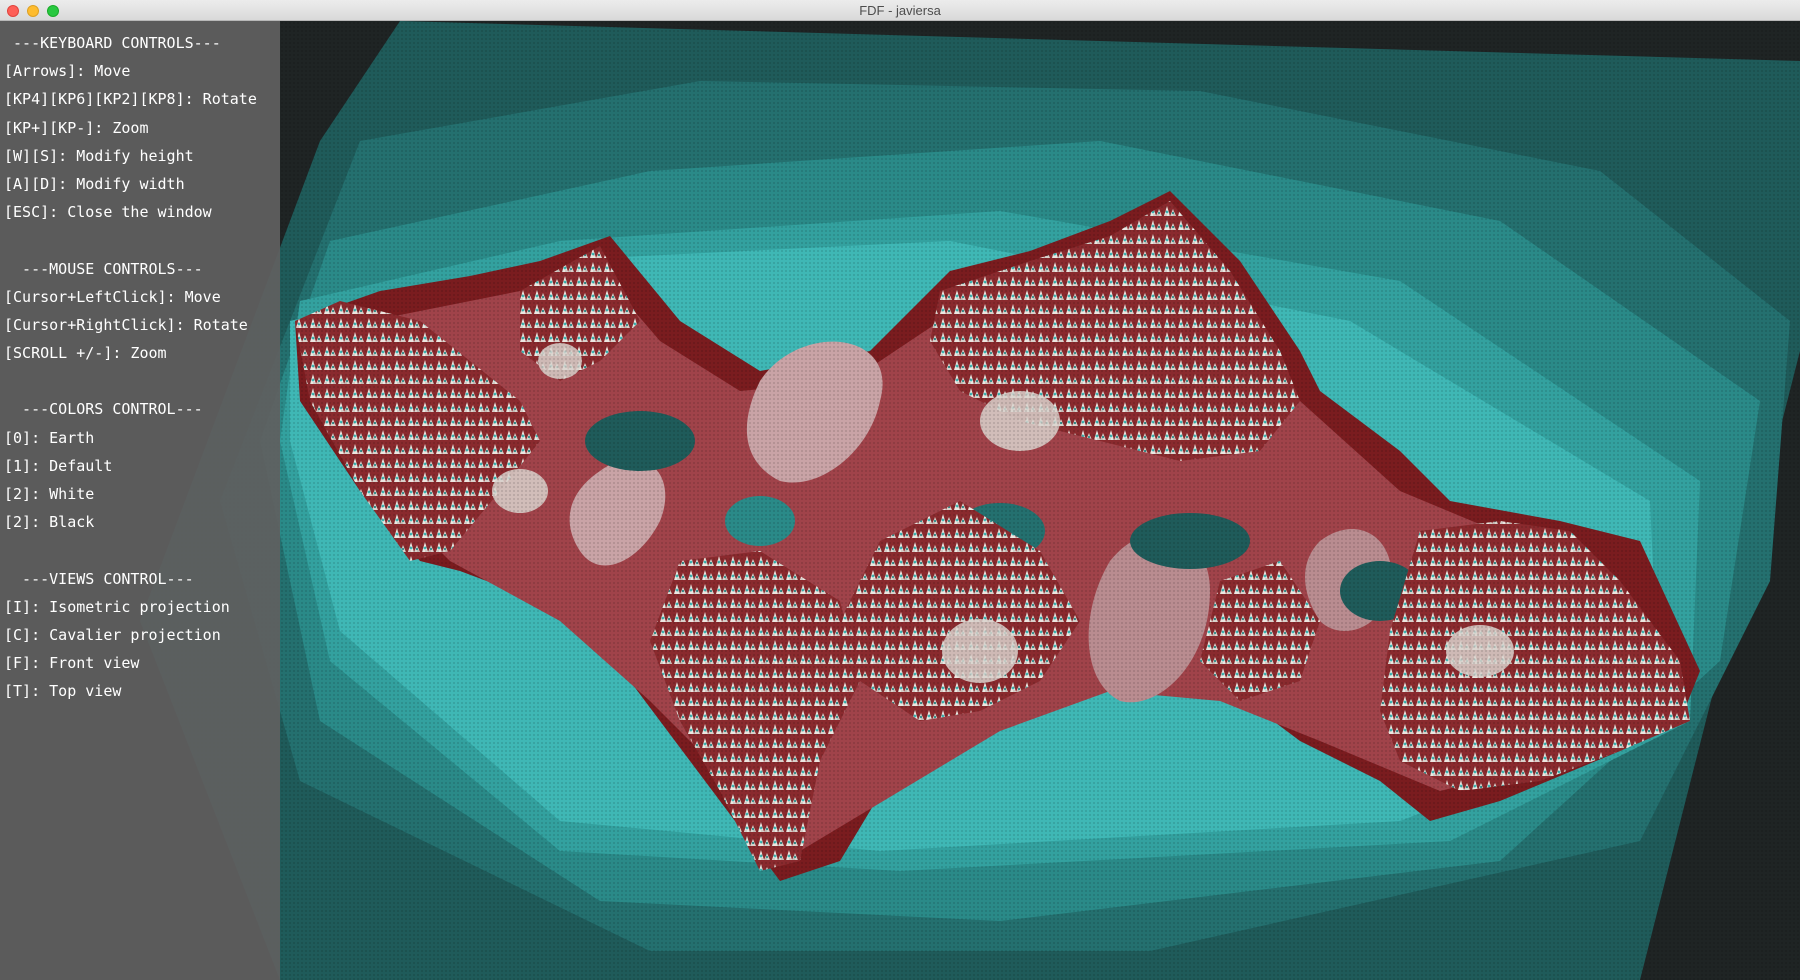 The height and width of the screenshot is (980, 1800). I want to click on title-bar: FDF - javiersa, so click(900, 10).